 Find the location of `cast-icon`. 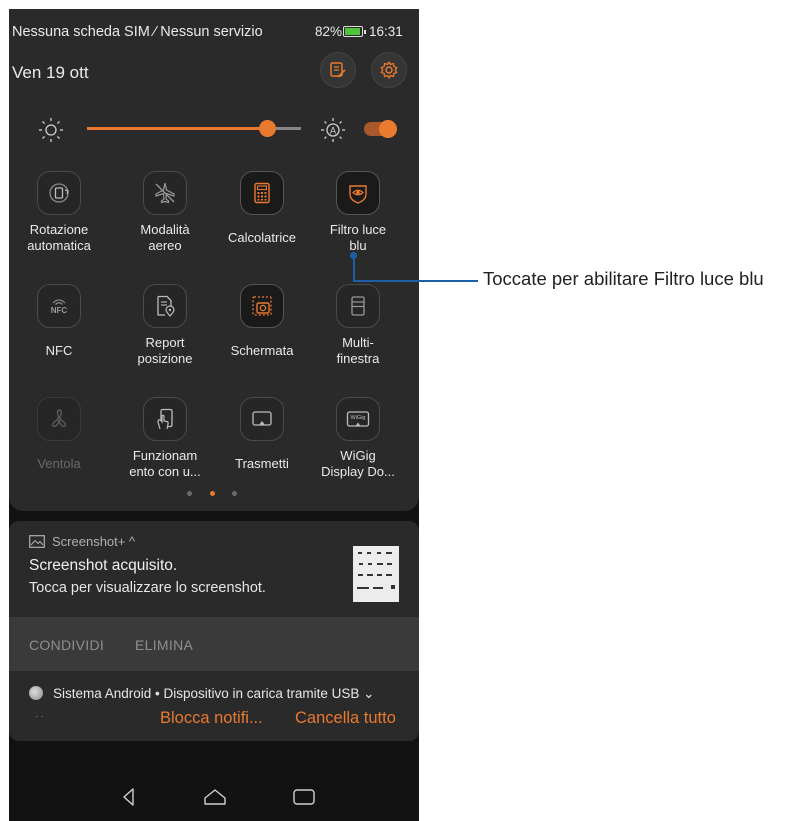

cast-icon is located at coordinates (262, 418).